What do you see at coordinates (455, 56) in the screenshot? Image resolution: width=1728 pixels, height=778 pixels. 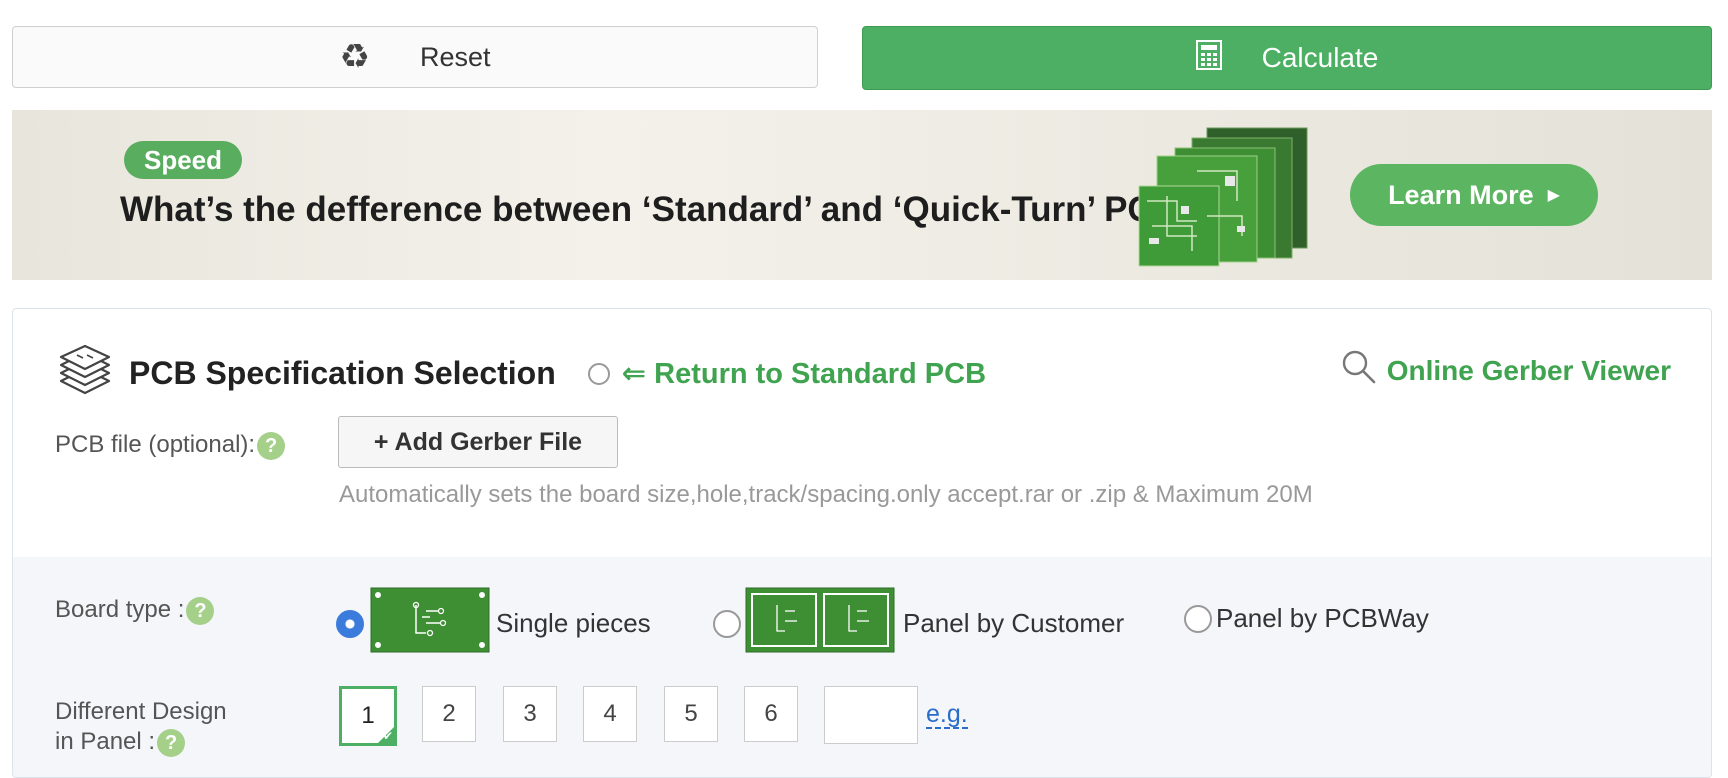 I see `reset-label: Reset` at bounding box center [455, 56].